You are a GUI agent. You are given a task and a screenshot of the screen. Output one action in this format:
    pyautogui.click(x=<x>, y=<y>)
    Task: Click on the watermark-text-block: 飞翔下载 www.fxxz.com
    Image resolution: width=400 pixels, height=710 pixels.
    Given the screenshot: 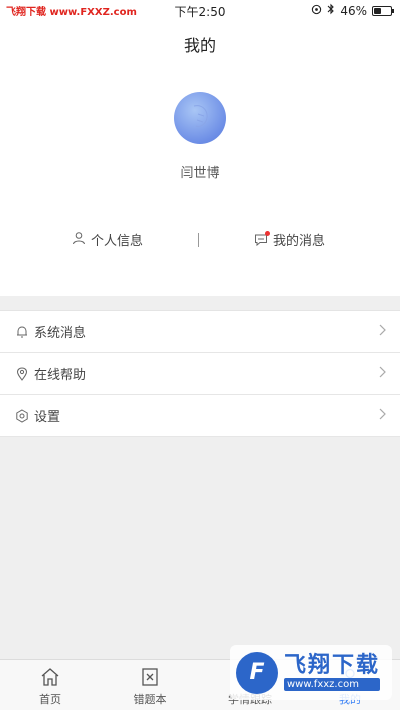 What is the action you would take?
    pyautogui.click(x=332, y=672)
    